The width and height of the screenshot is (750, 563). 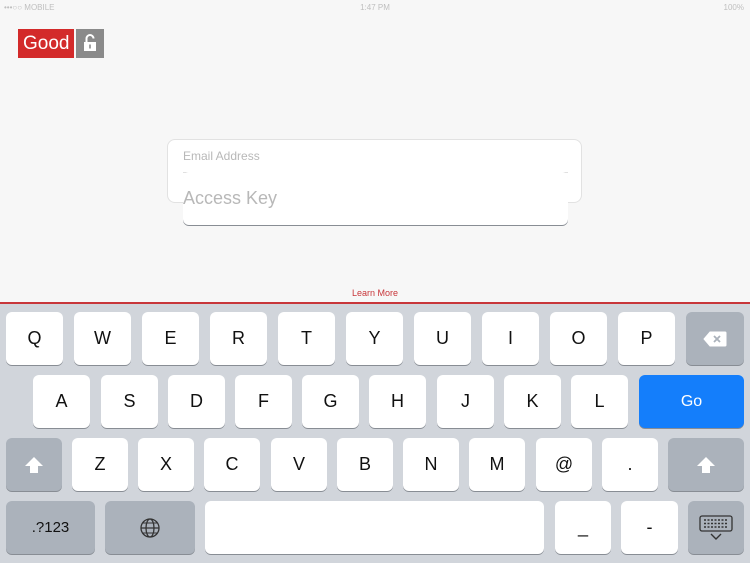 I want to click on key-underscore: _, so click(x=583, y=527).